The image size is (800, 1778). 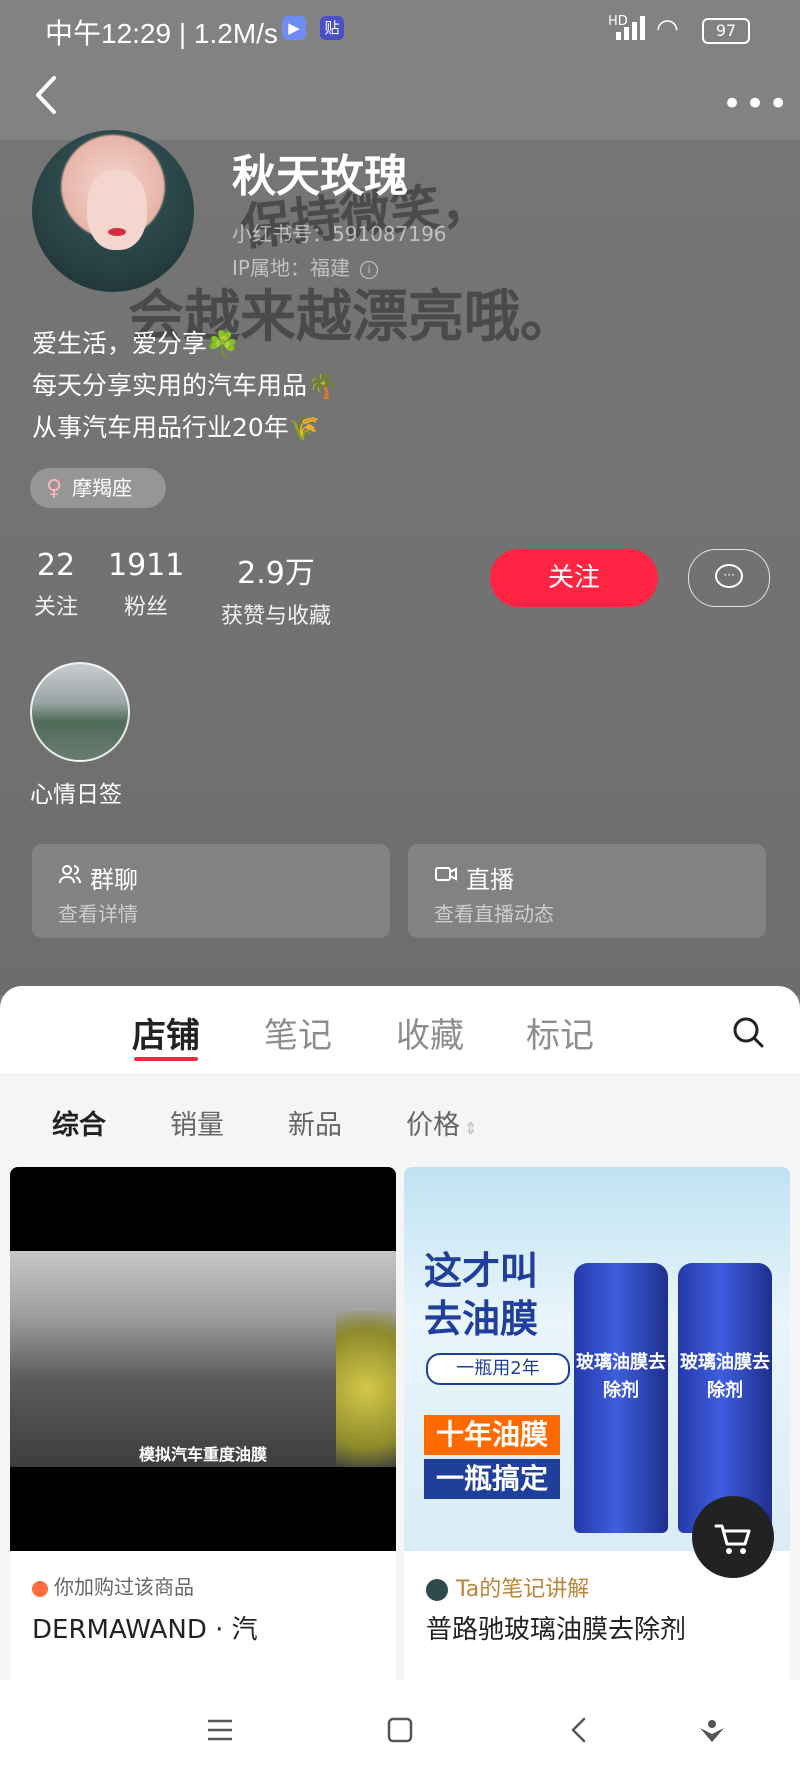 What do you see at coordinates (430, 1032) in the screenshot?
I see `tab-collections: 收藏` at bounding box center [430, 1032].